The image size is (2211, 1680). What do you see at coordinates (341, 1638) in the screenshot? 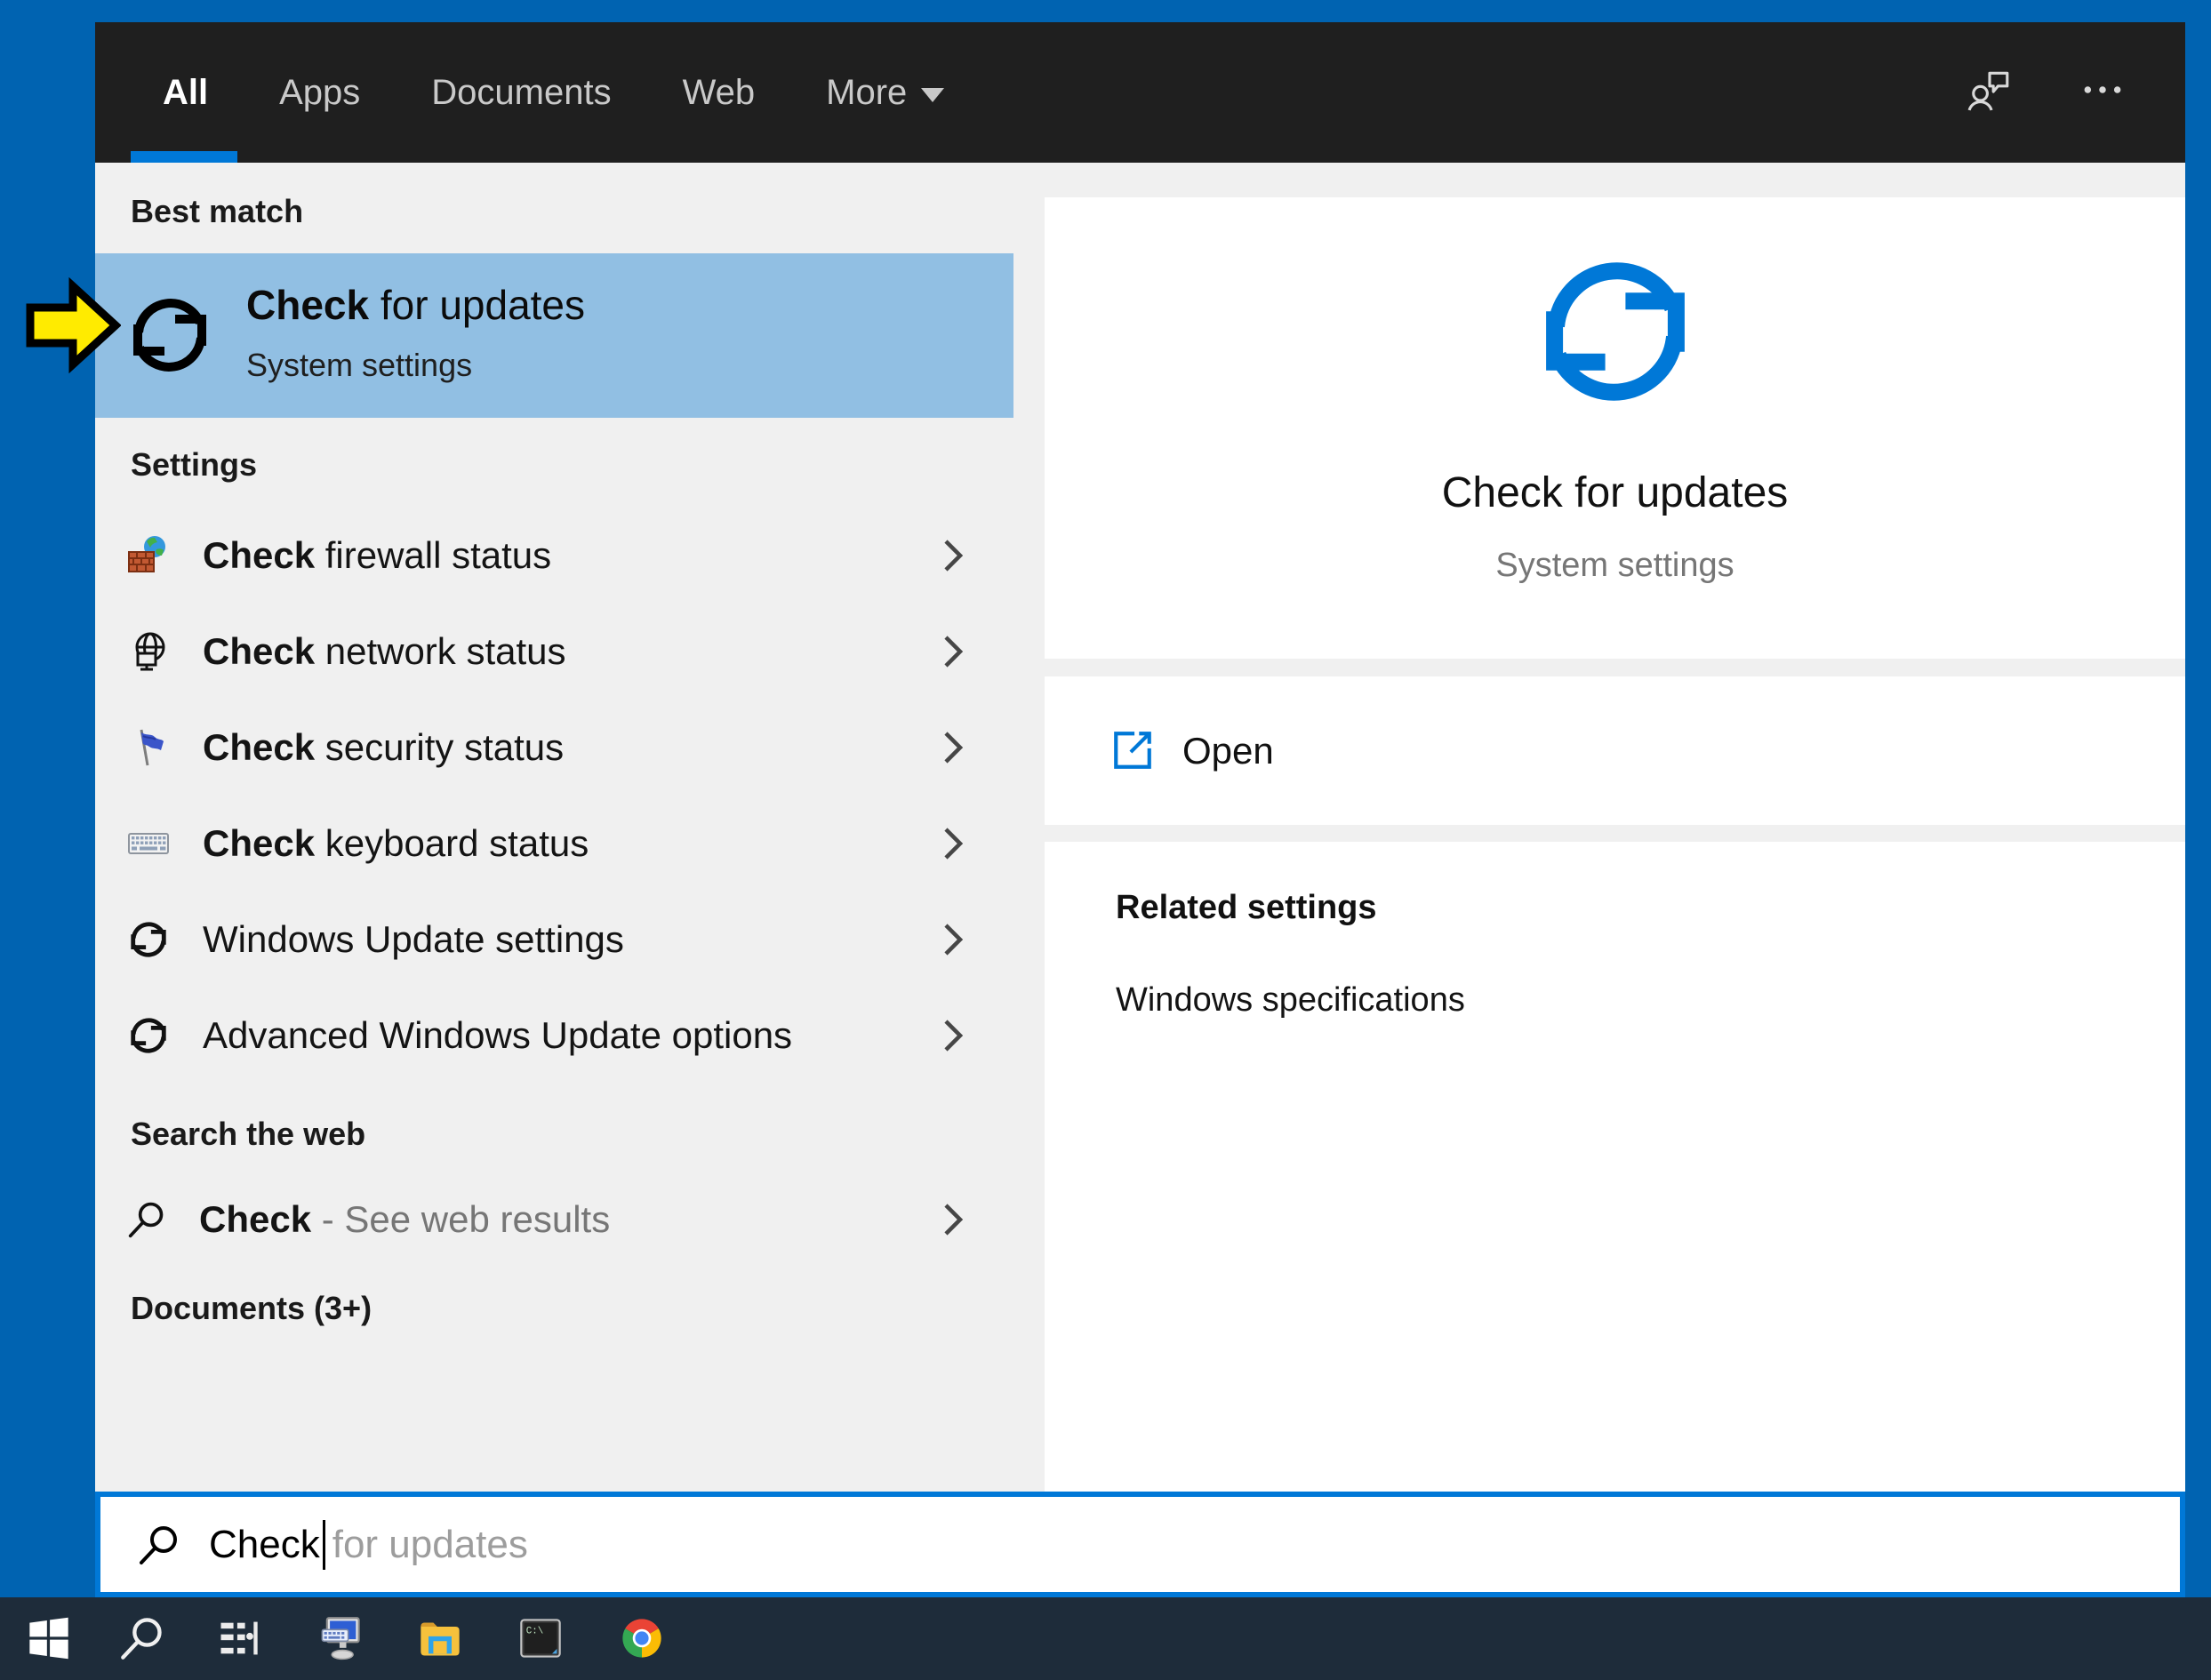
I see `remote-desktop-app-icon` at bounding box center [341, 1638].